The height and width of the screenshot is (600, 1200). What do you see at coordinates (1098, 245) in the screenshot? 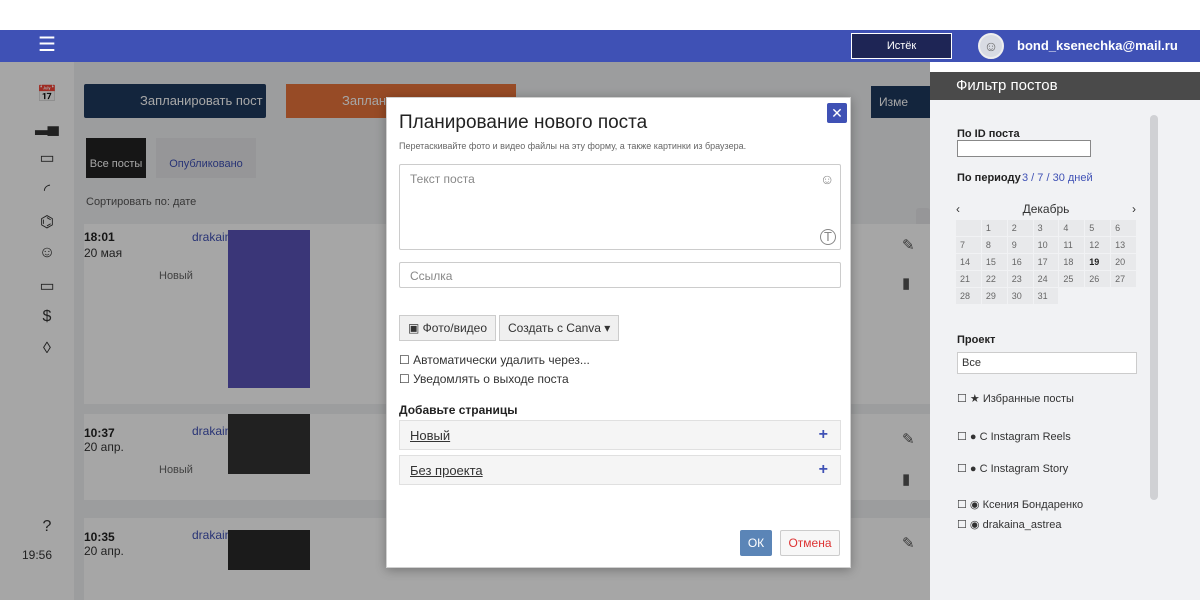
I see `calendar-day: 12` at bounding box center [1098, 245].